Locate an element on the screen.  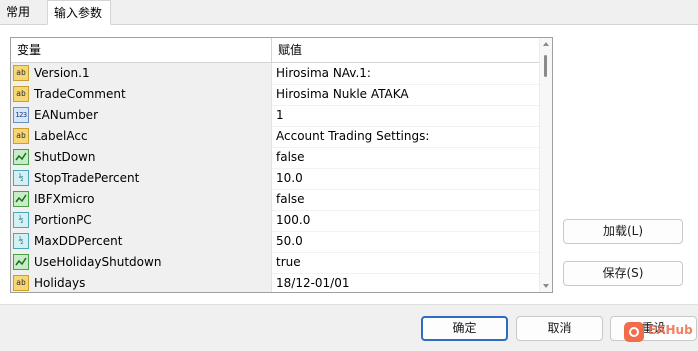
parameter-value-cell: 10.0 is located at coordinates (406, 178).